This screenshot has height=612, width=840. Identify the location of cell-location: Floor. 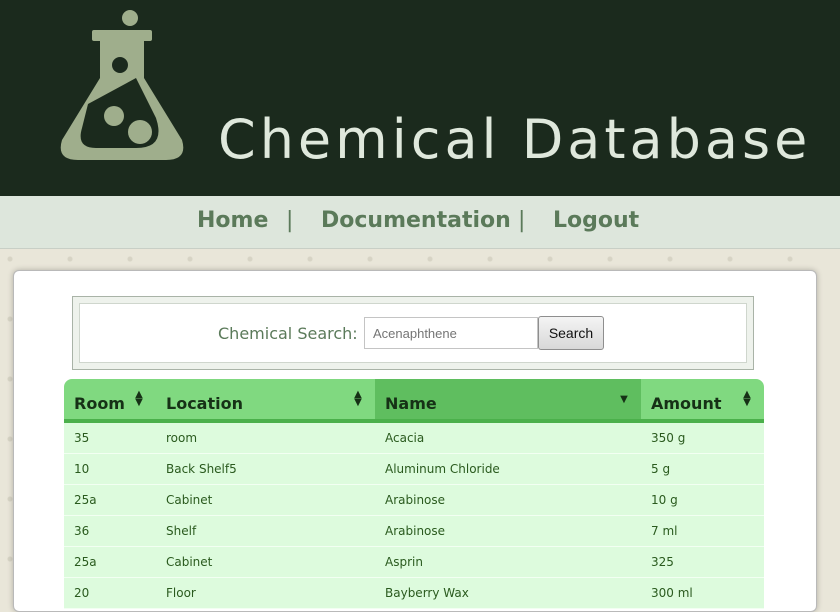
(265, 593).